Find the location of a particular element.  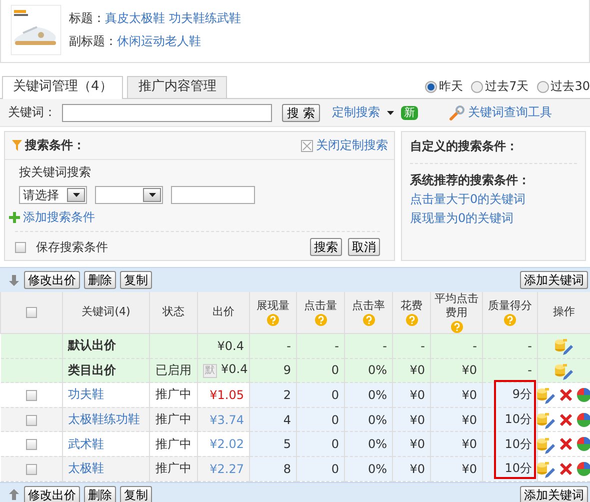

column-header: 花费 is located at coordinates (411, 305).